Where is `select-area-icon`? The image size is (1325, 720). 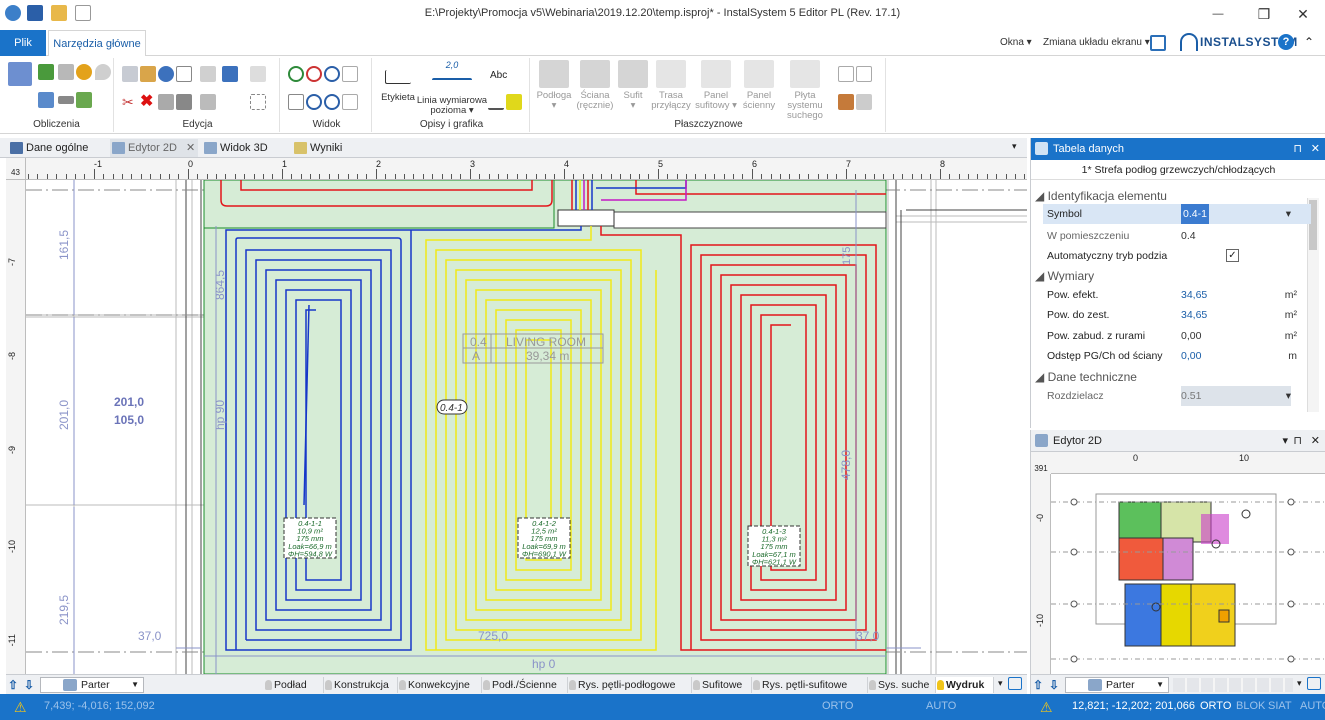
select-area-icon is located at coordinates (258, 102).